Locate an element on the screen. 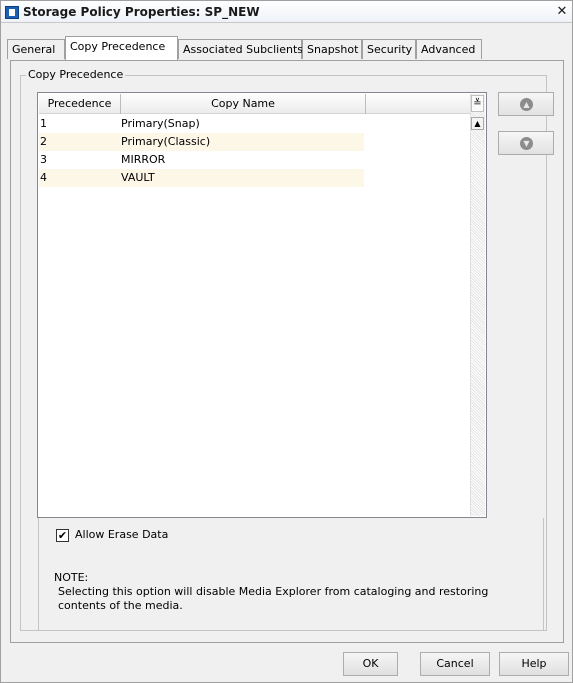 The image size is (573, 683). cancel-button: Cancel is located at coordinates (455, 664).